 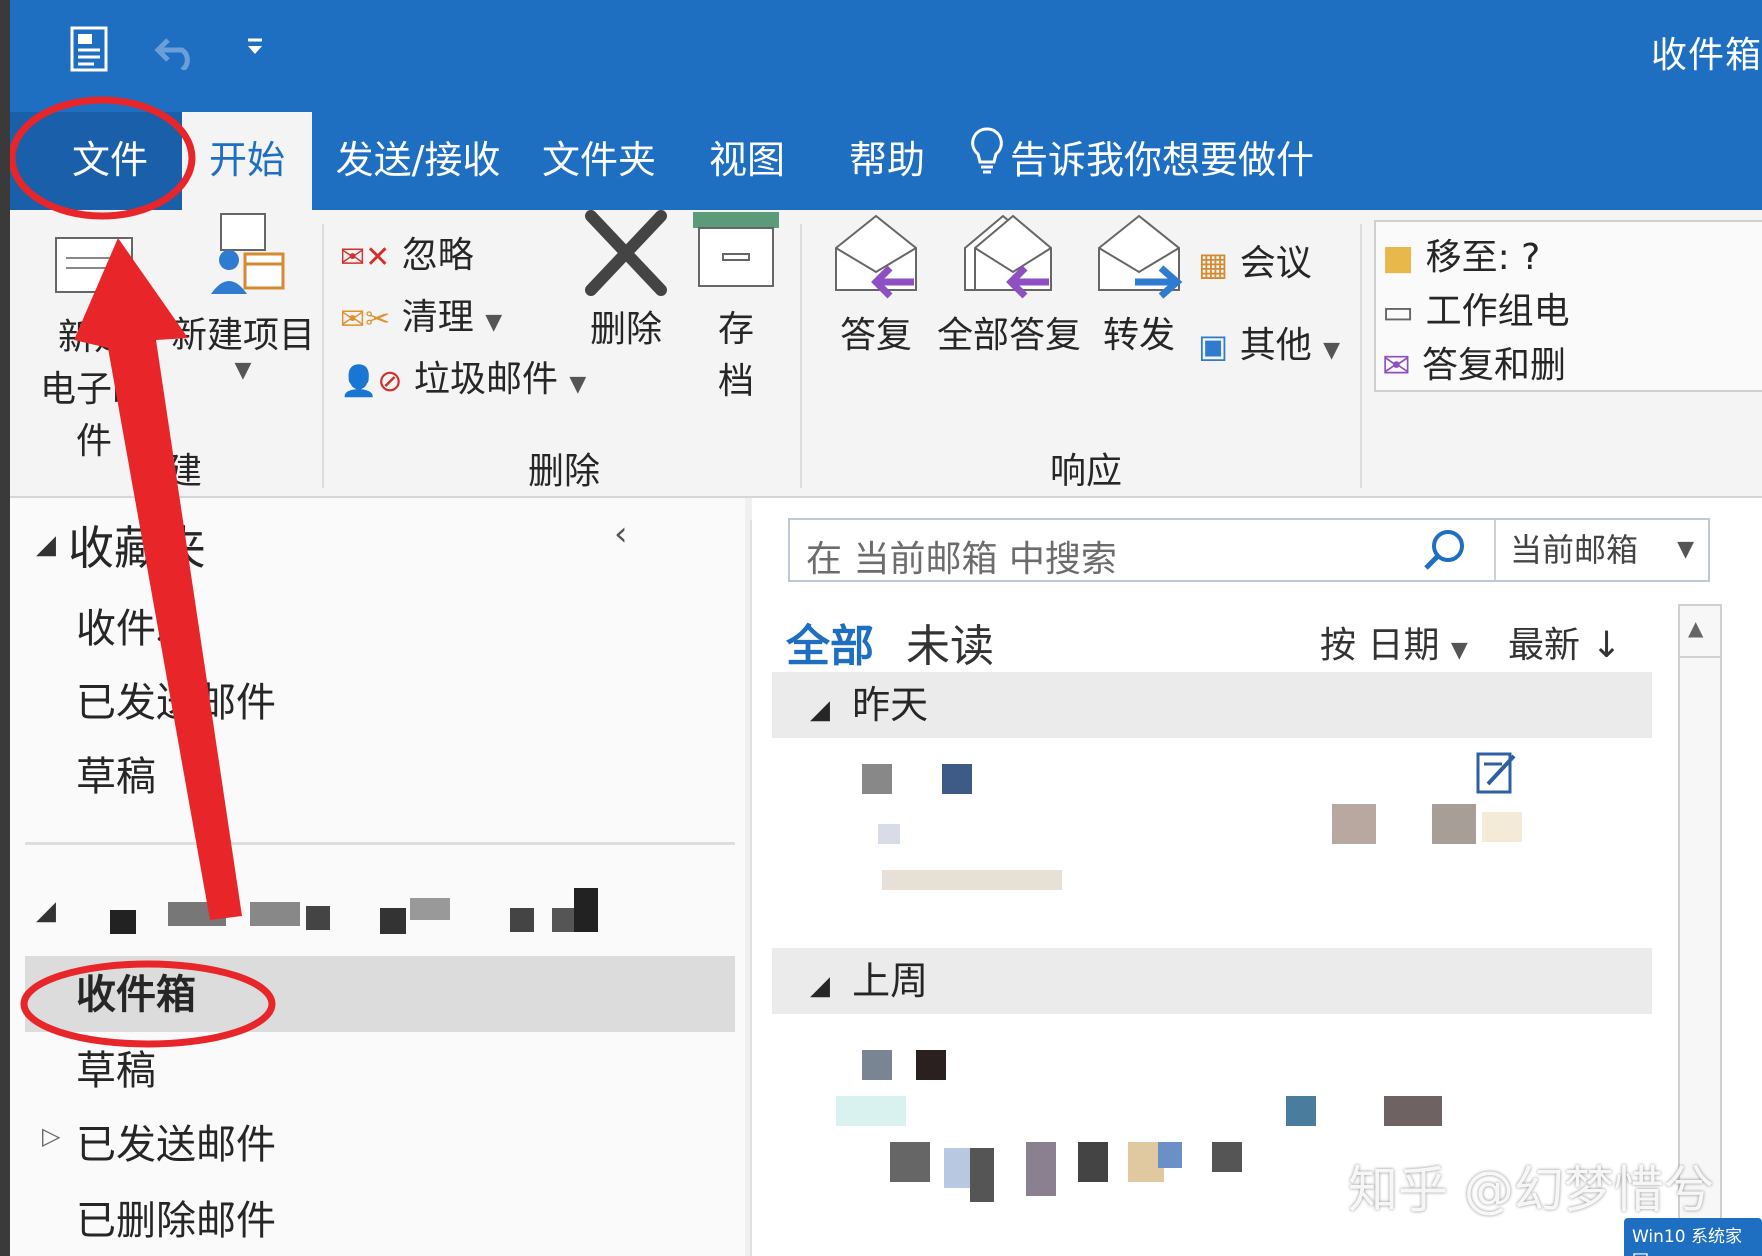 I want to click on ribbon-divider, so click(x=323, y=356).